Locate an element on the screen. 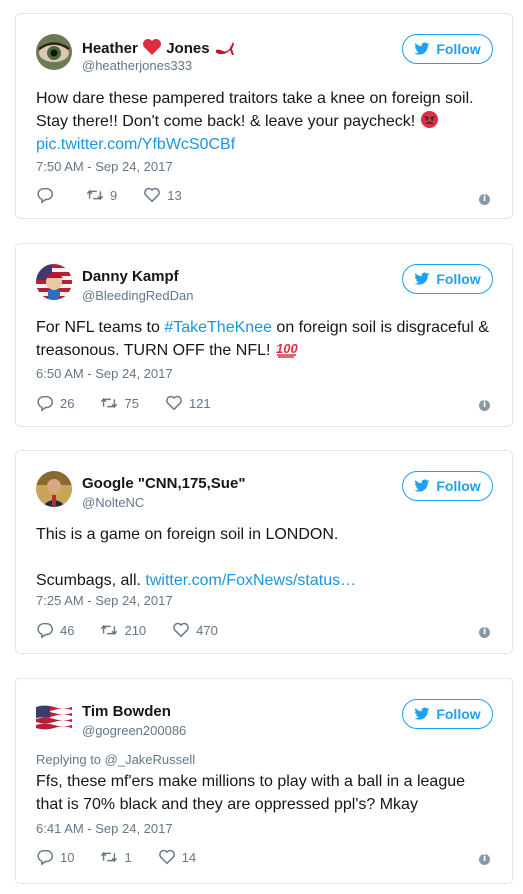 This screenshot has width=523, height=894. like-button: 14 is located at coordinates (177, 857).